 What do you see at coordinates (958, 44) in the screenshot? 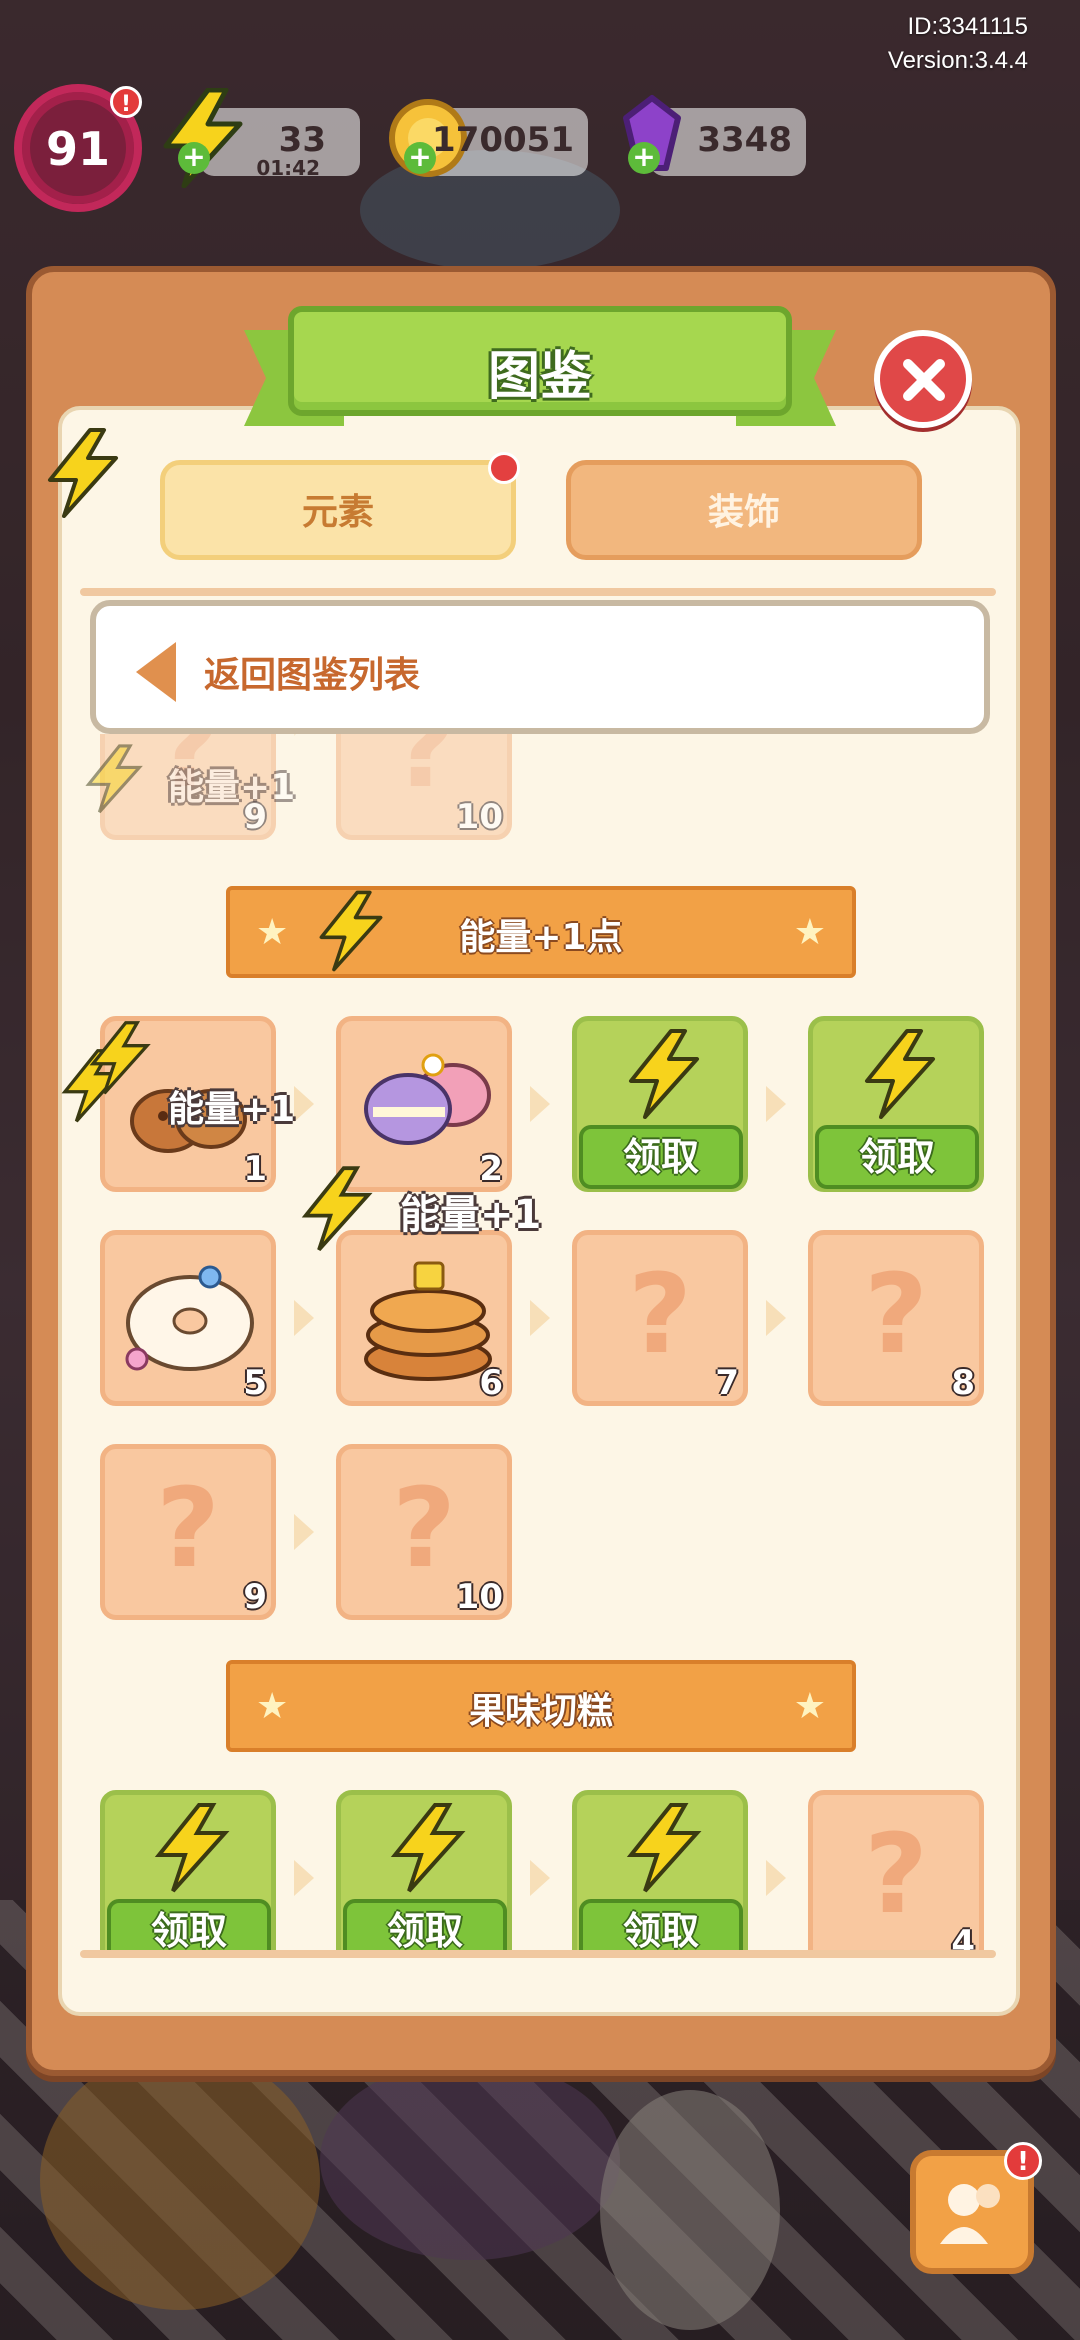
I see `build-info: ID:3341115 Version:3.4.4` at bounding box center [958, 44].